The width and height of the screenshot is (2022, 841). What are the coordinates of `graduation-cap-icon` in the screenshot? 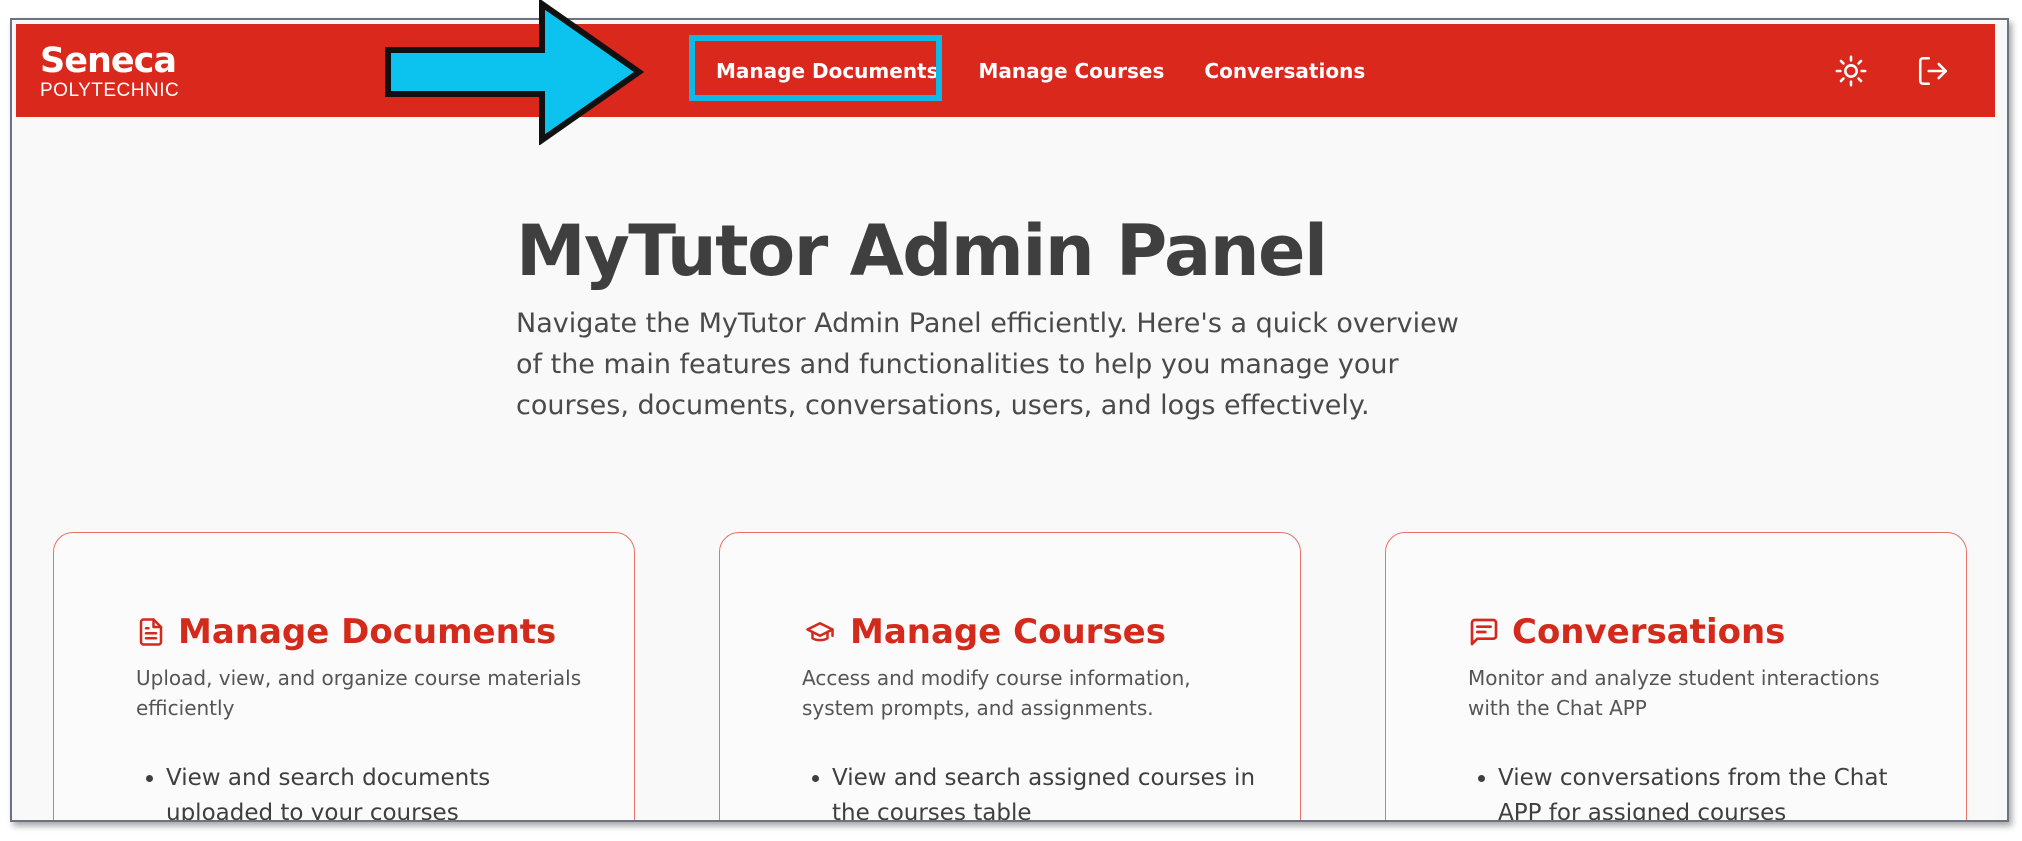 It's located at (820, 632).